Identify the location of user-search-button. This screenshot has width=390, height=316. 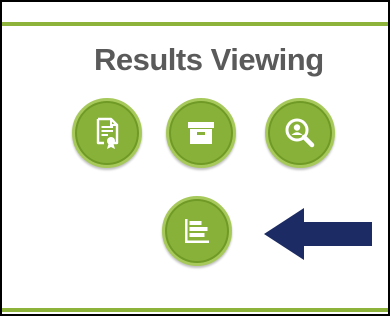
(300, 133).